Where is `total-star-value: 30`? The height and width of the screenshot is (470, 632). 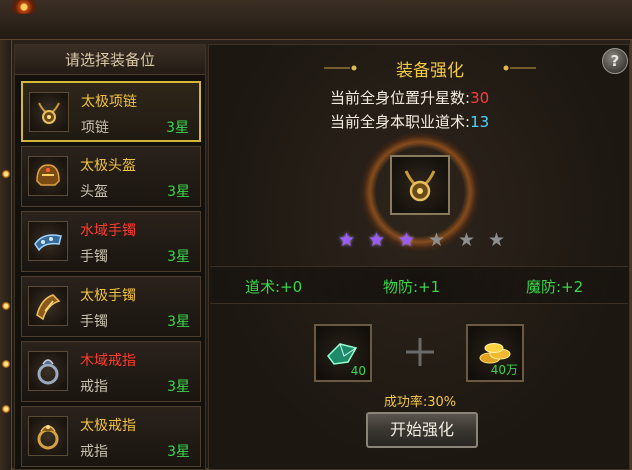
total-star-value: 30 is located at coordinates (480, 98).